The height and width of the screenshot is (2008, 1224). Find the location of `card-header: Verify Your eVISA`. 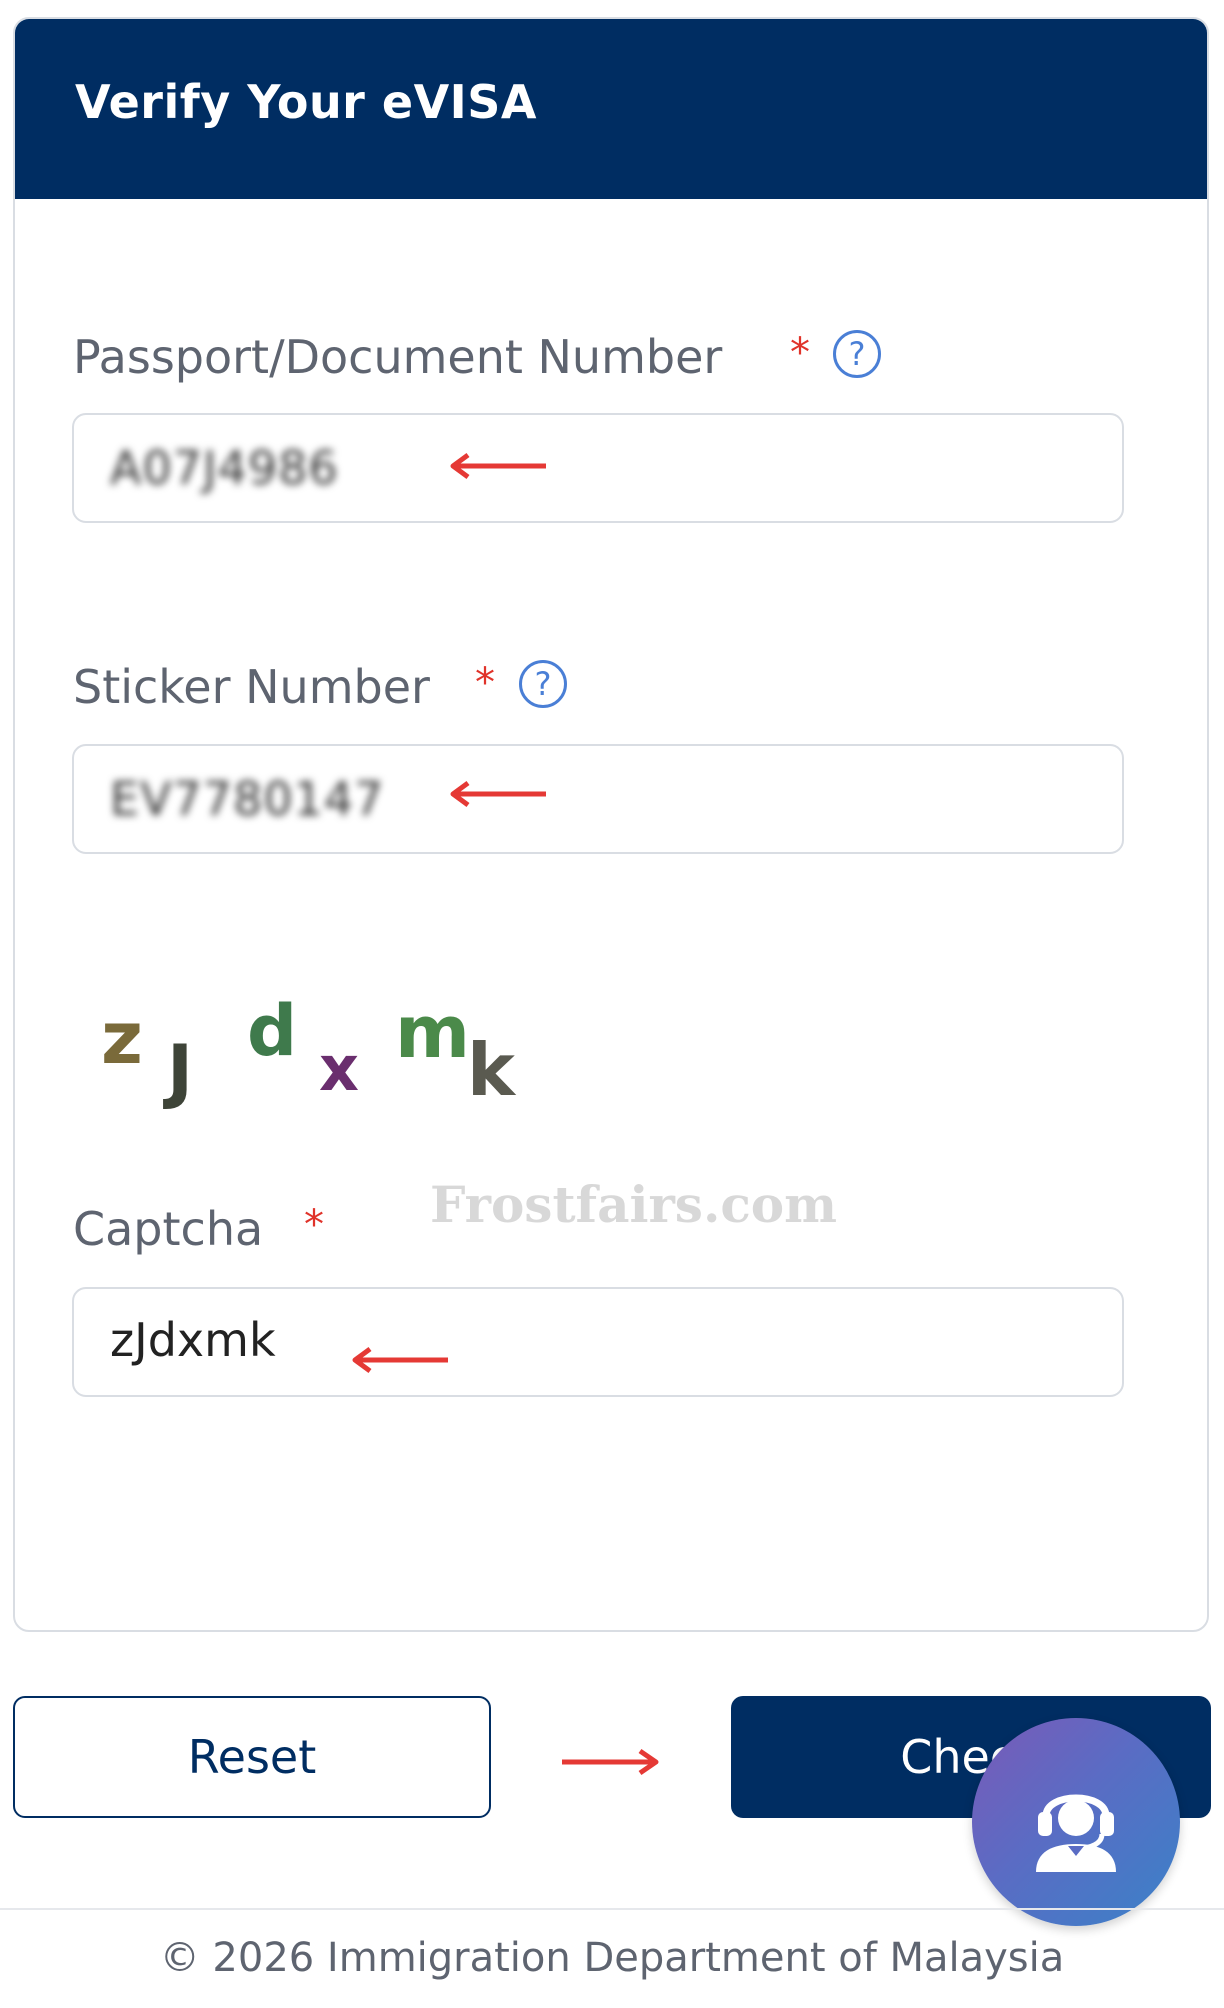

card-header: Verify Your eVISA is located at coordinates (611, 109).